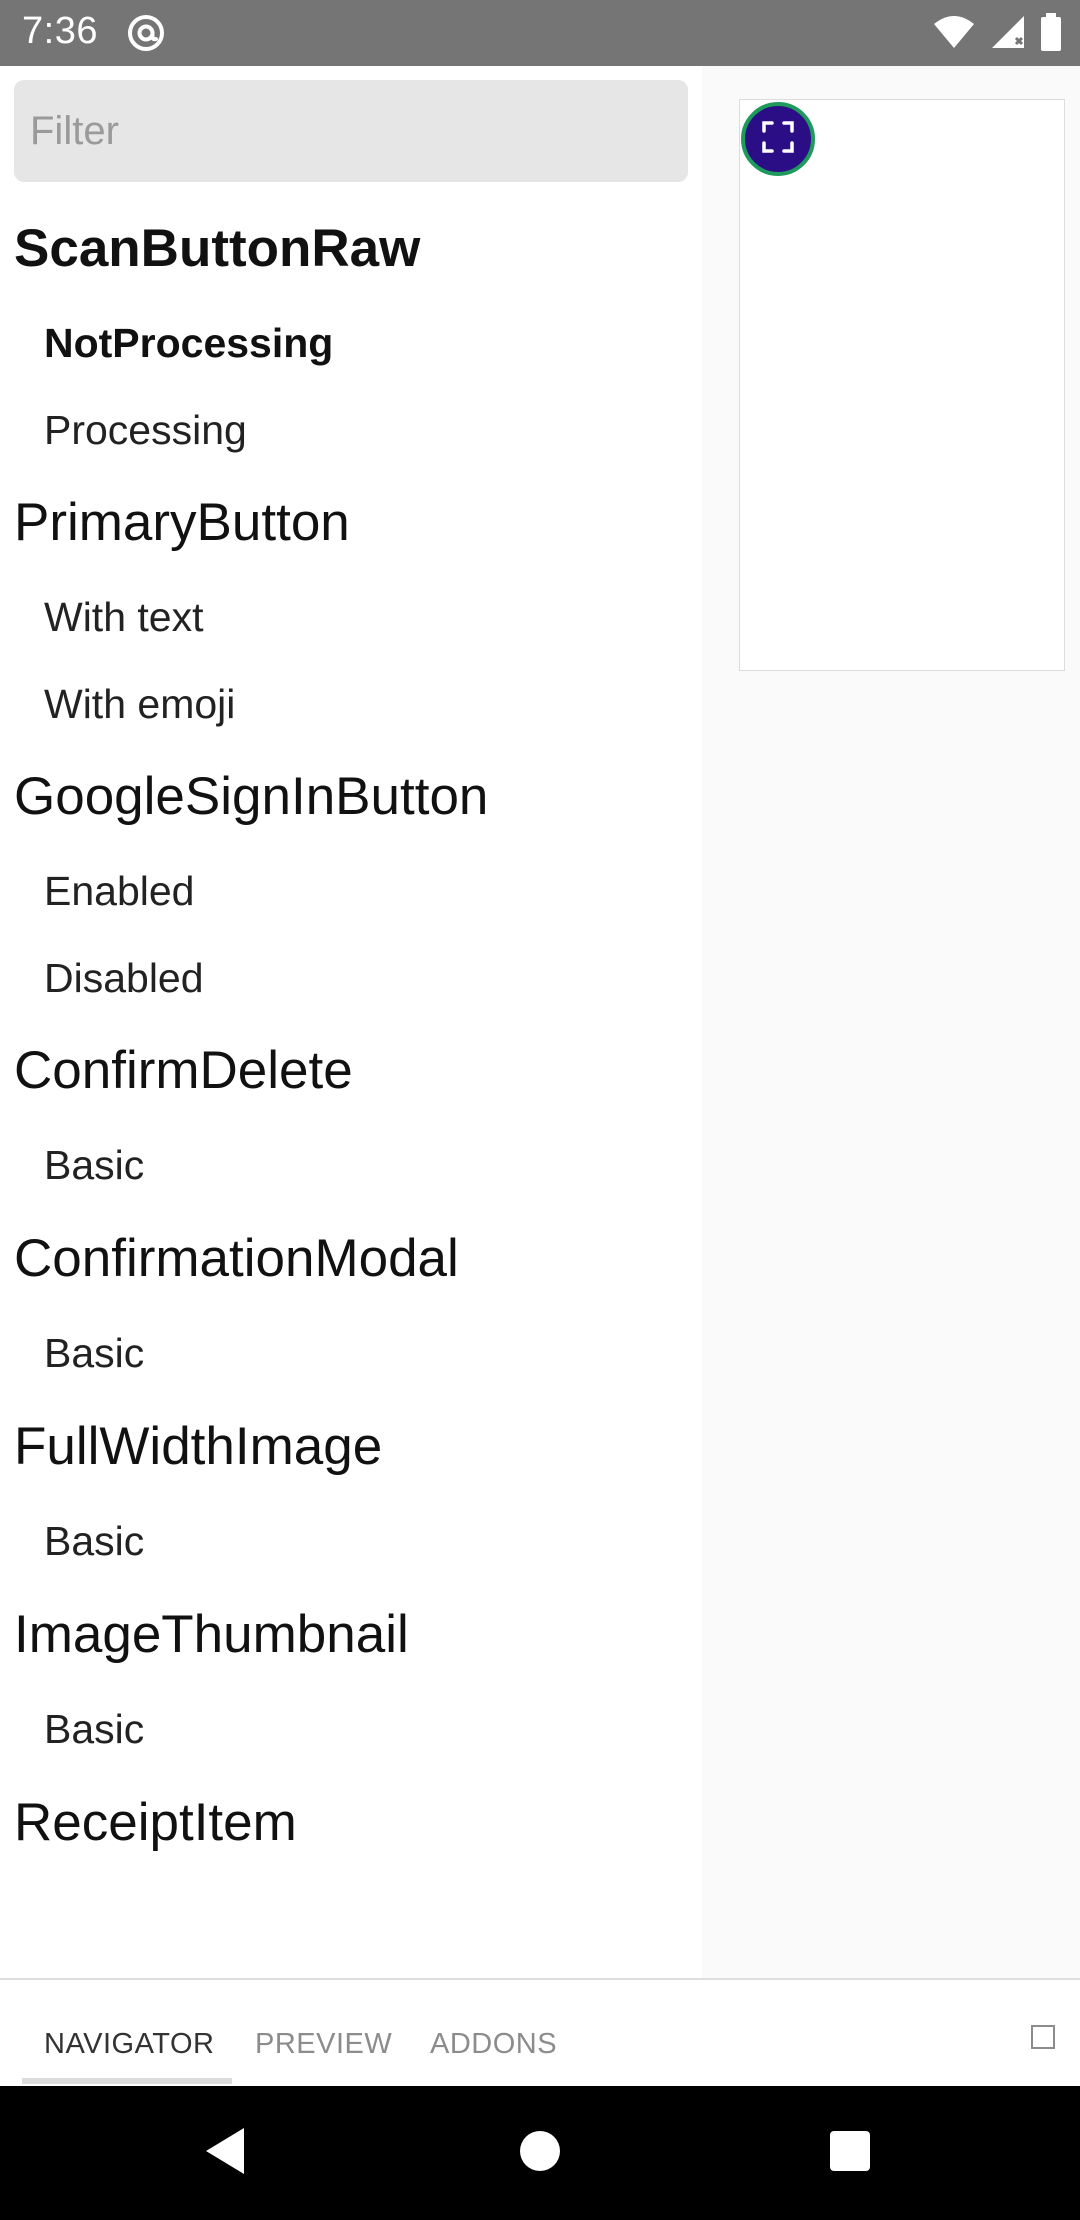 Image resolution: width=1080 pixels, height=2220 pixels. I want to click on story-item-with-emoji: With emoji, so click(139, 704).